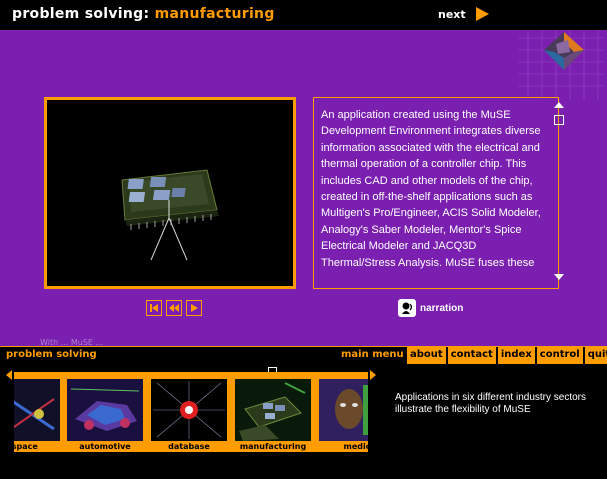 The width and height of the screenshot is (607, 479). Describe the element at coordinates (273, 410) in the screenshot. I see `thumbnail-manufacturing` at that location.